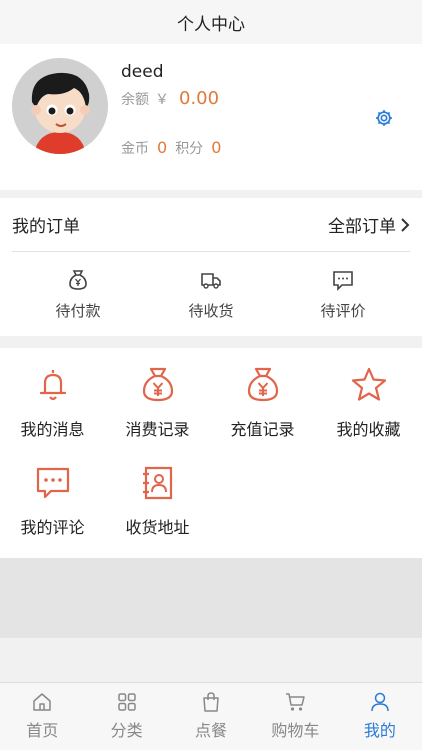 The height and width of the screenshot is (750, 422). I want to click on order-pending-receipt-label: 待收货, so click(211, 311).